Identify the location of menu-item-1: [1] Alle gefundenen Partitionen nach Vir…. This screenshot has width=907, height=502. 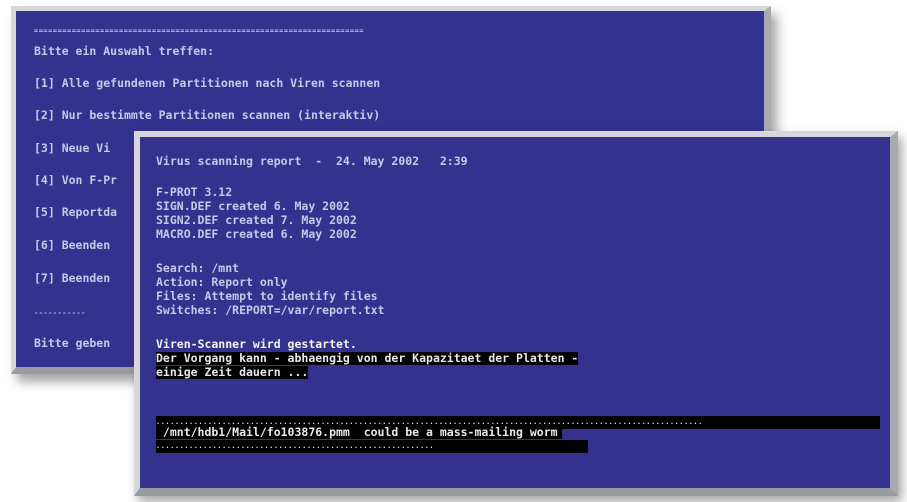
(207, 83).